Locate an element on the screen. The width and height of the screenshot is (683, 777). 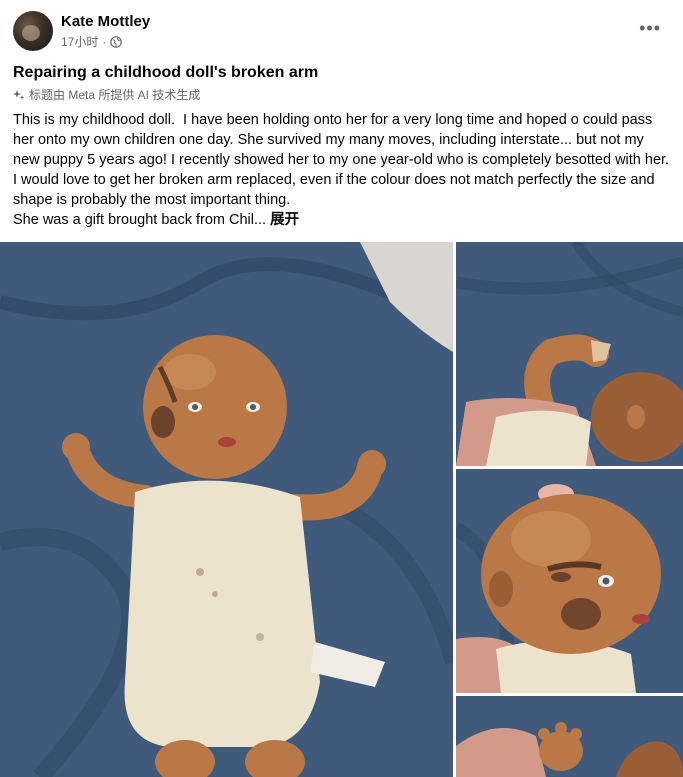
more-horizontal-icon: ••• is located at coordinates (650, 28).